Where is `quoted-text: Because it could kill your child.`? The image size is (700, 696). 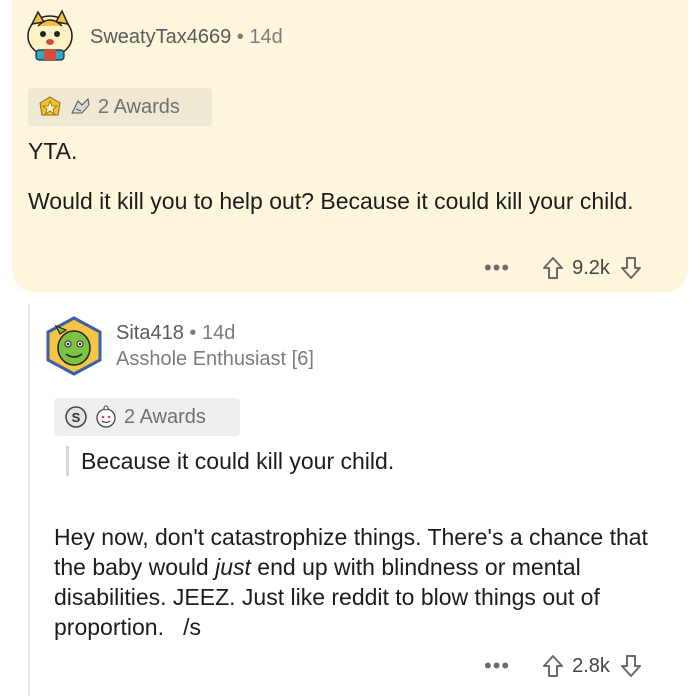 quoted-text: Because it could kill your child. is located at coordinates (230, 461).